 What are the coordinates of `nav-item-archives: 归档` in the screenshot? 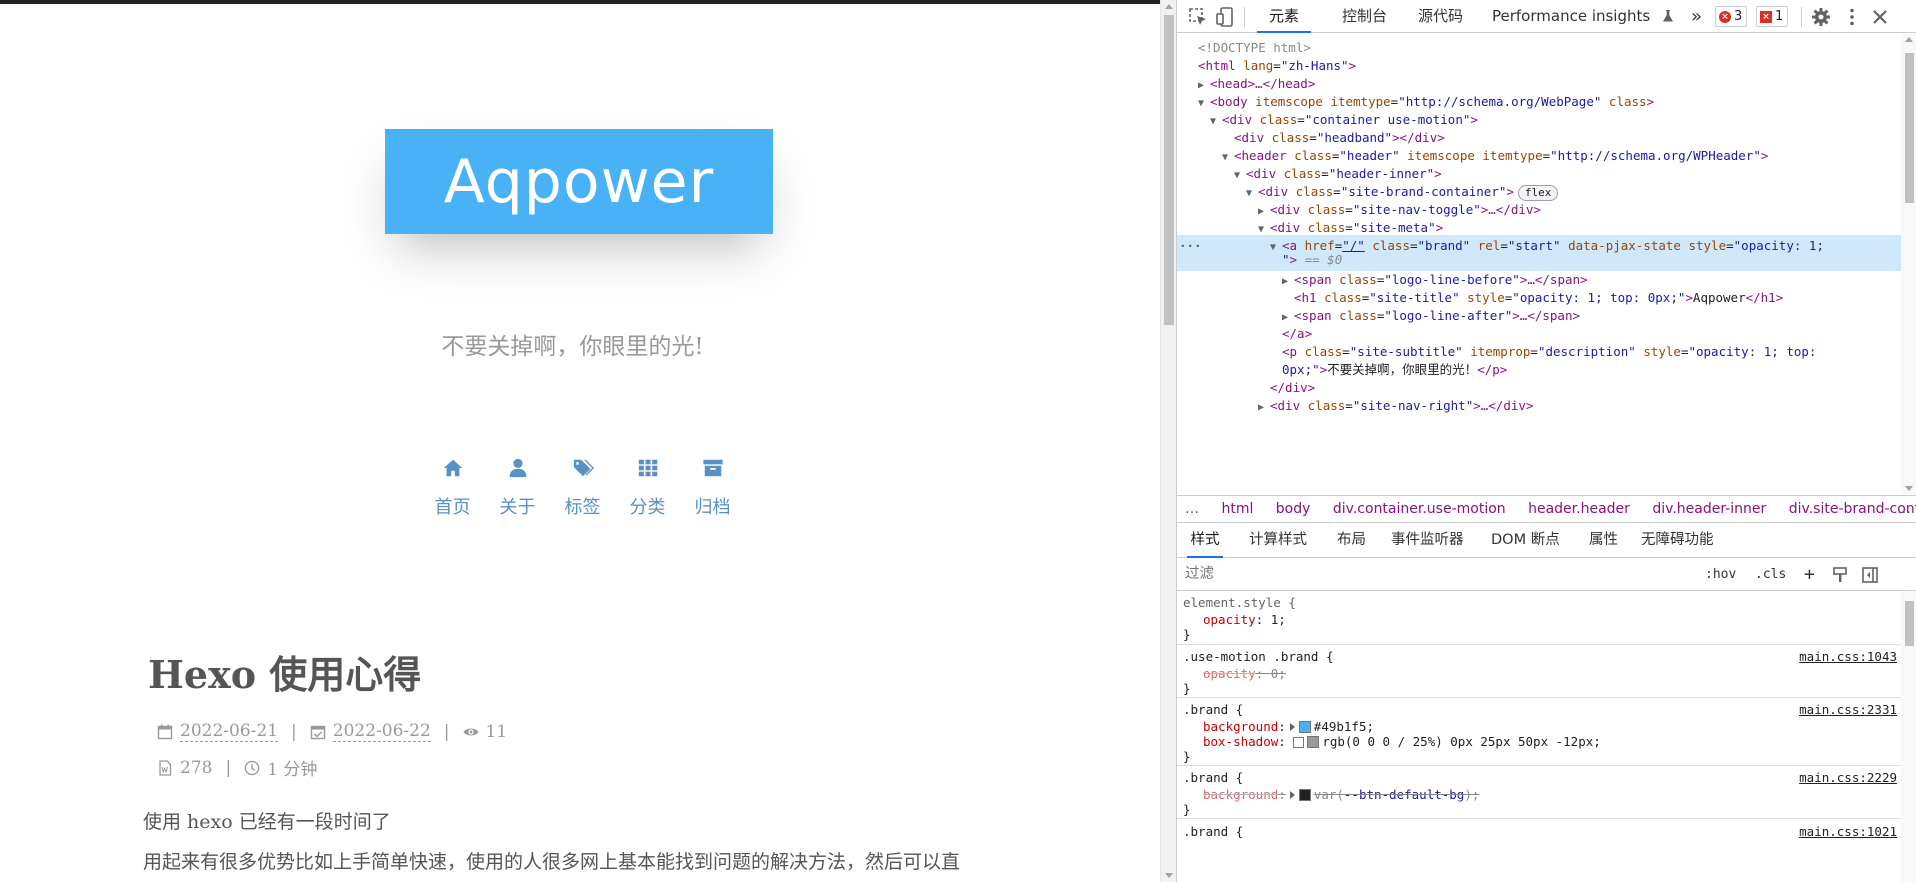 It's located at (712, 488).